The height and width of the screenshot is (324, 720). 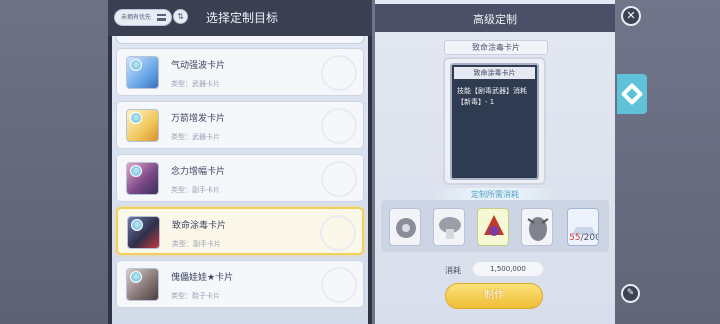 What do you see at coordinates (198, 119) in the screenshot?
I see `card-name: 万箭增发卡片` at bounding box center [198, 119].